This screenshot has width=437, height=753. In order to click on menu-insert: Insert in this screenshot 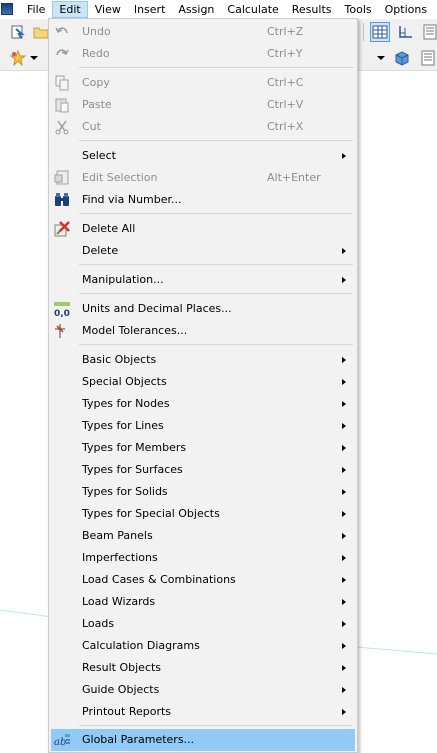, I will do `click(150, 9)`.